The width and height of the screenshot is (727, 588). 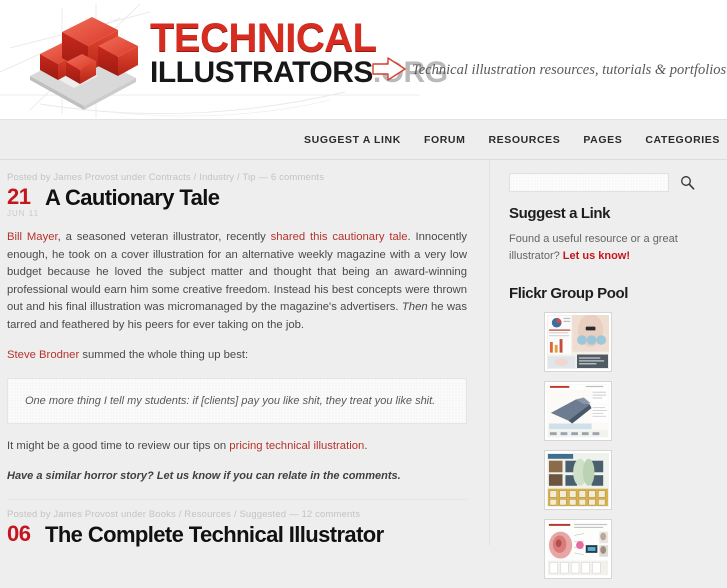 What do you see at coordinates (389, 69) in the screenshot?
I see `arrow-right-icon` at bounding box center [389, 69].